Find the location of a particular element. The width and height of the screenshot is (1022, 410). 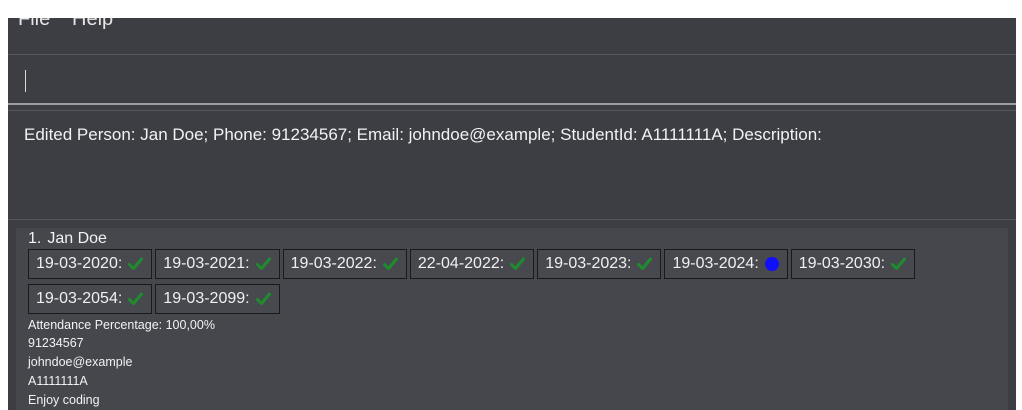

command-box is located at coordinates (512, 79).